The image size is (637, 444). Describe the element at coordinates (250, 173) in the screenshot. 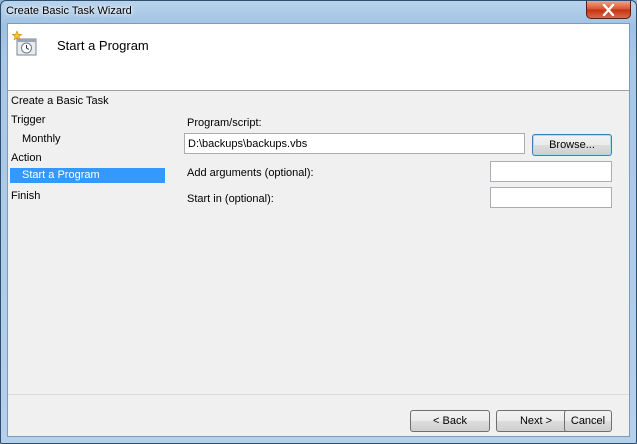

I see `add-arguments-label: Add arguments (optional):` at that location.